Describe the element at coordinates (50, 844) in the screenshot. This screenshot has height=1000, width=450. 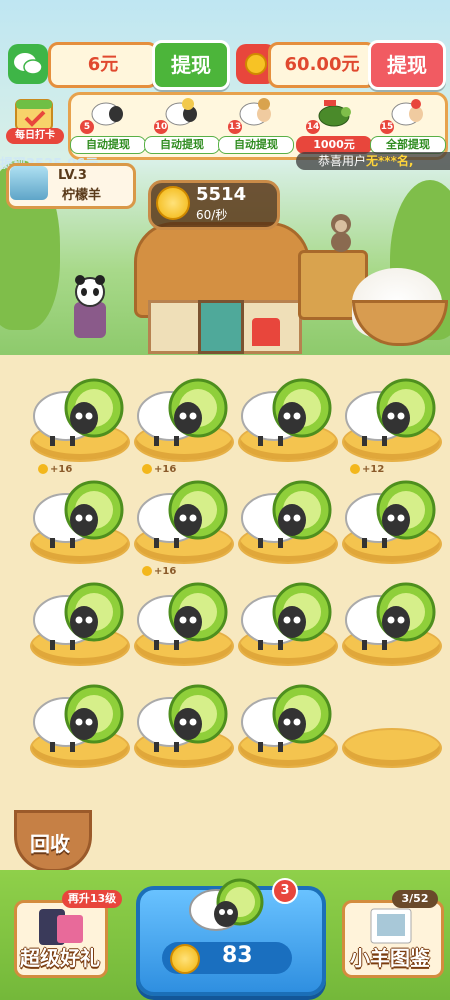
I see `recycle-label: 回收` at that location.